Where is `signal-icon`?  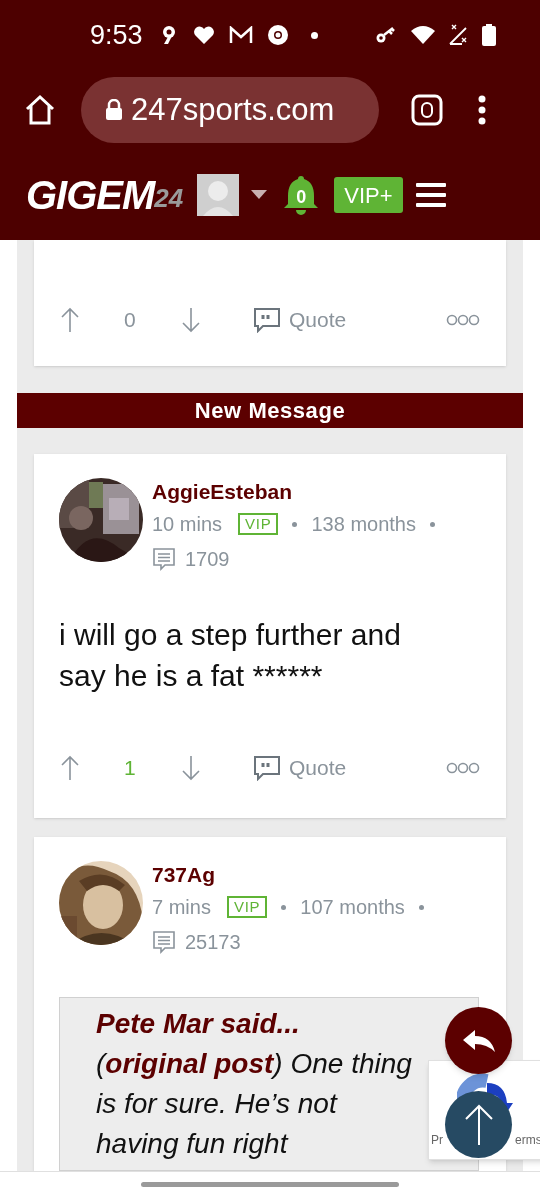
signal-icon is located at coordinates (459, 35).